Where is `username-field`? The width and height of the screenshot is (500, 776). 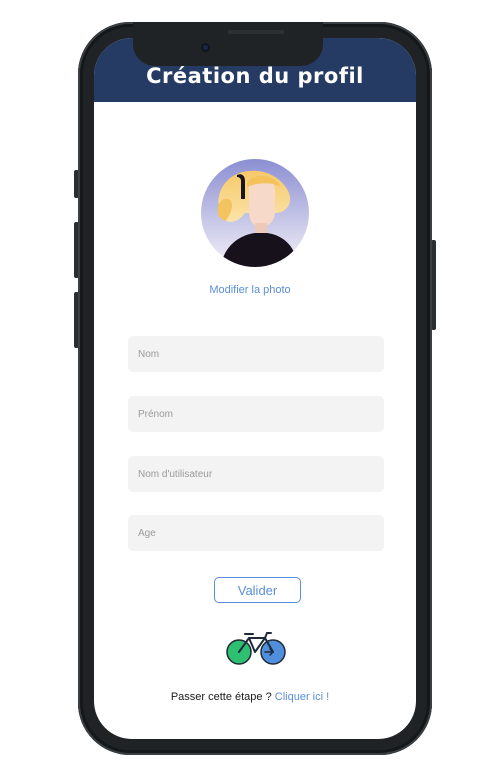 username-field is located at coordinates (256, 474).